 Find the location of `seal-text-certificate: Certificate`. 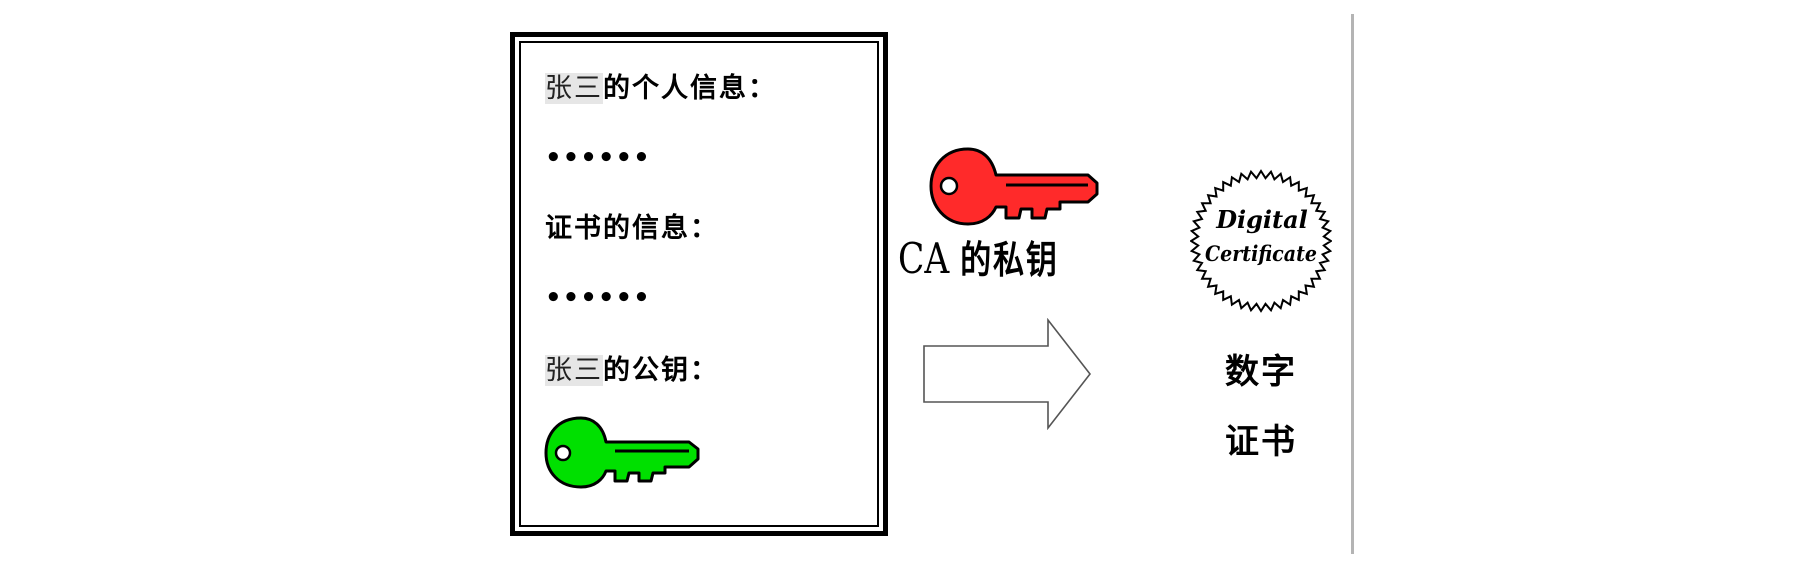

seal-text-certificate: Certificate is located at coordinates (1261, 253).